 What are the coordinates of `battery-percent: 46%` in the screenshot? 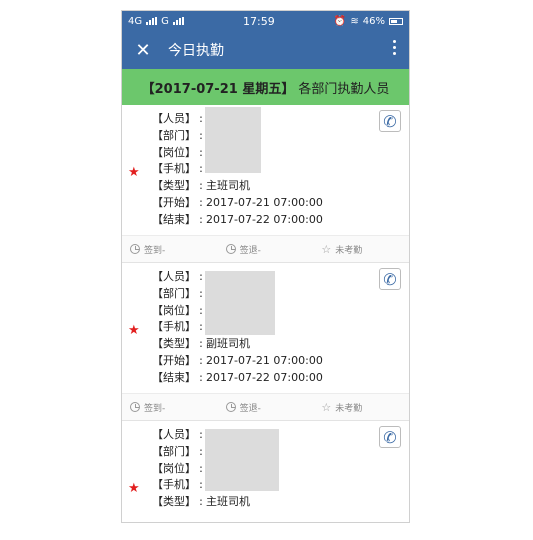 It's located at (373, 21).